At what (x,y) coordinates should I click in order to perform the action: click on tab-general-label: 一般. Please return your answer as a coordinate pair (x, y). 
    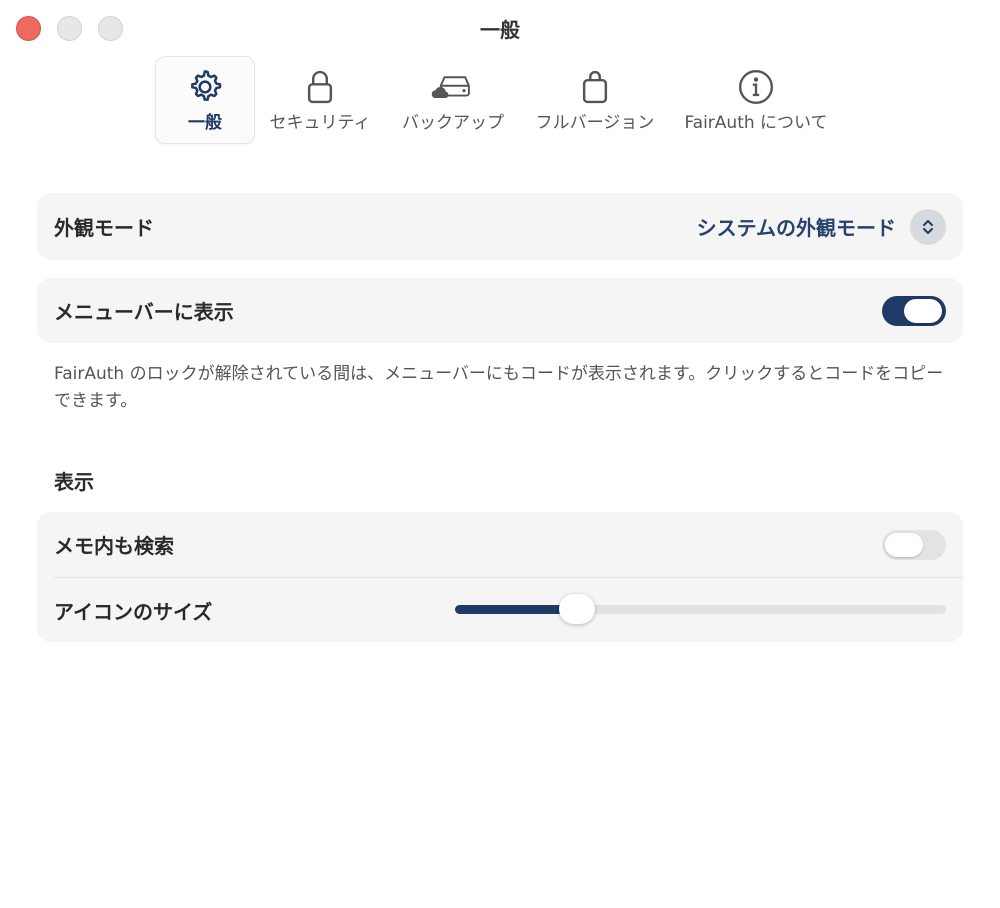
    Looking at the image, I should click on (205, 122).